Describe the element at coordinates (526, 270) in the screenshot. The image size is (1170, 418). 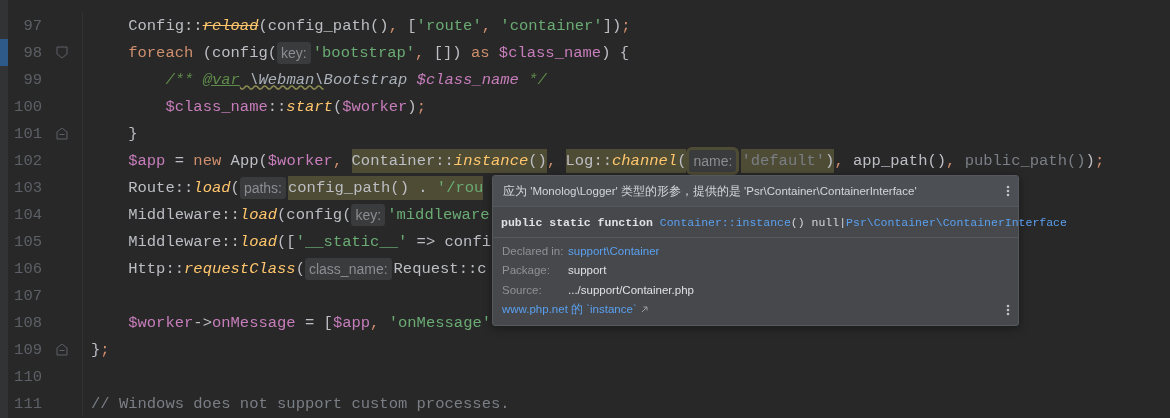
I see `detail-label: Package:` at that location.